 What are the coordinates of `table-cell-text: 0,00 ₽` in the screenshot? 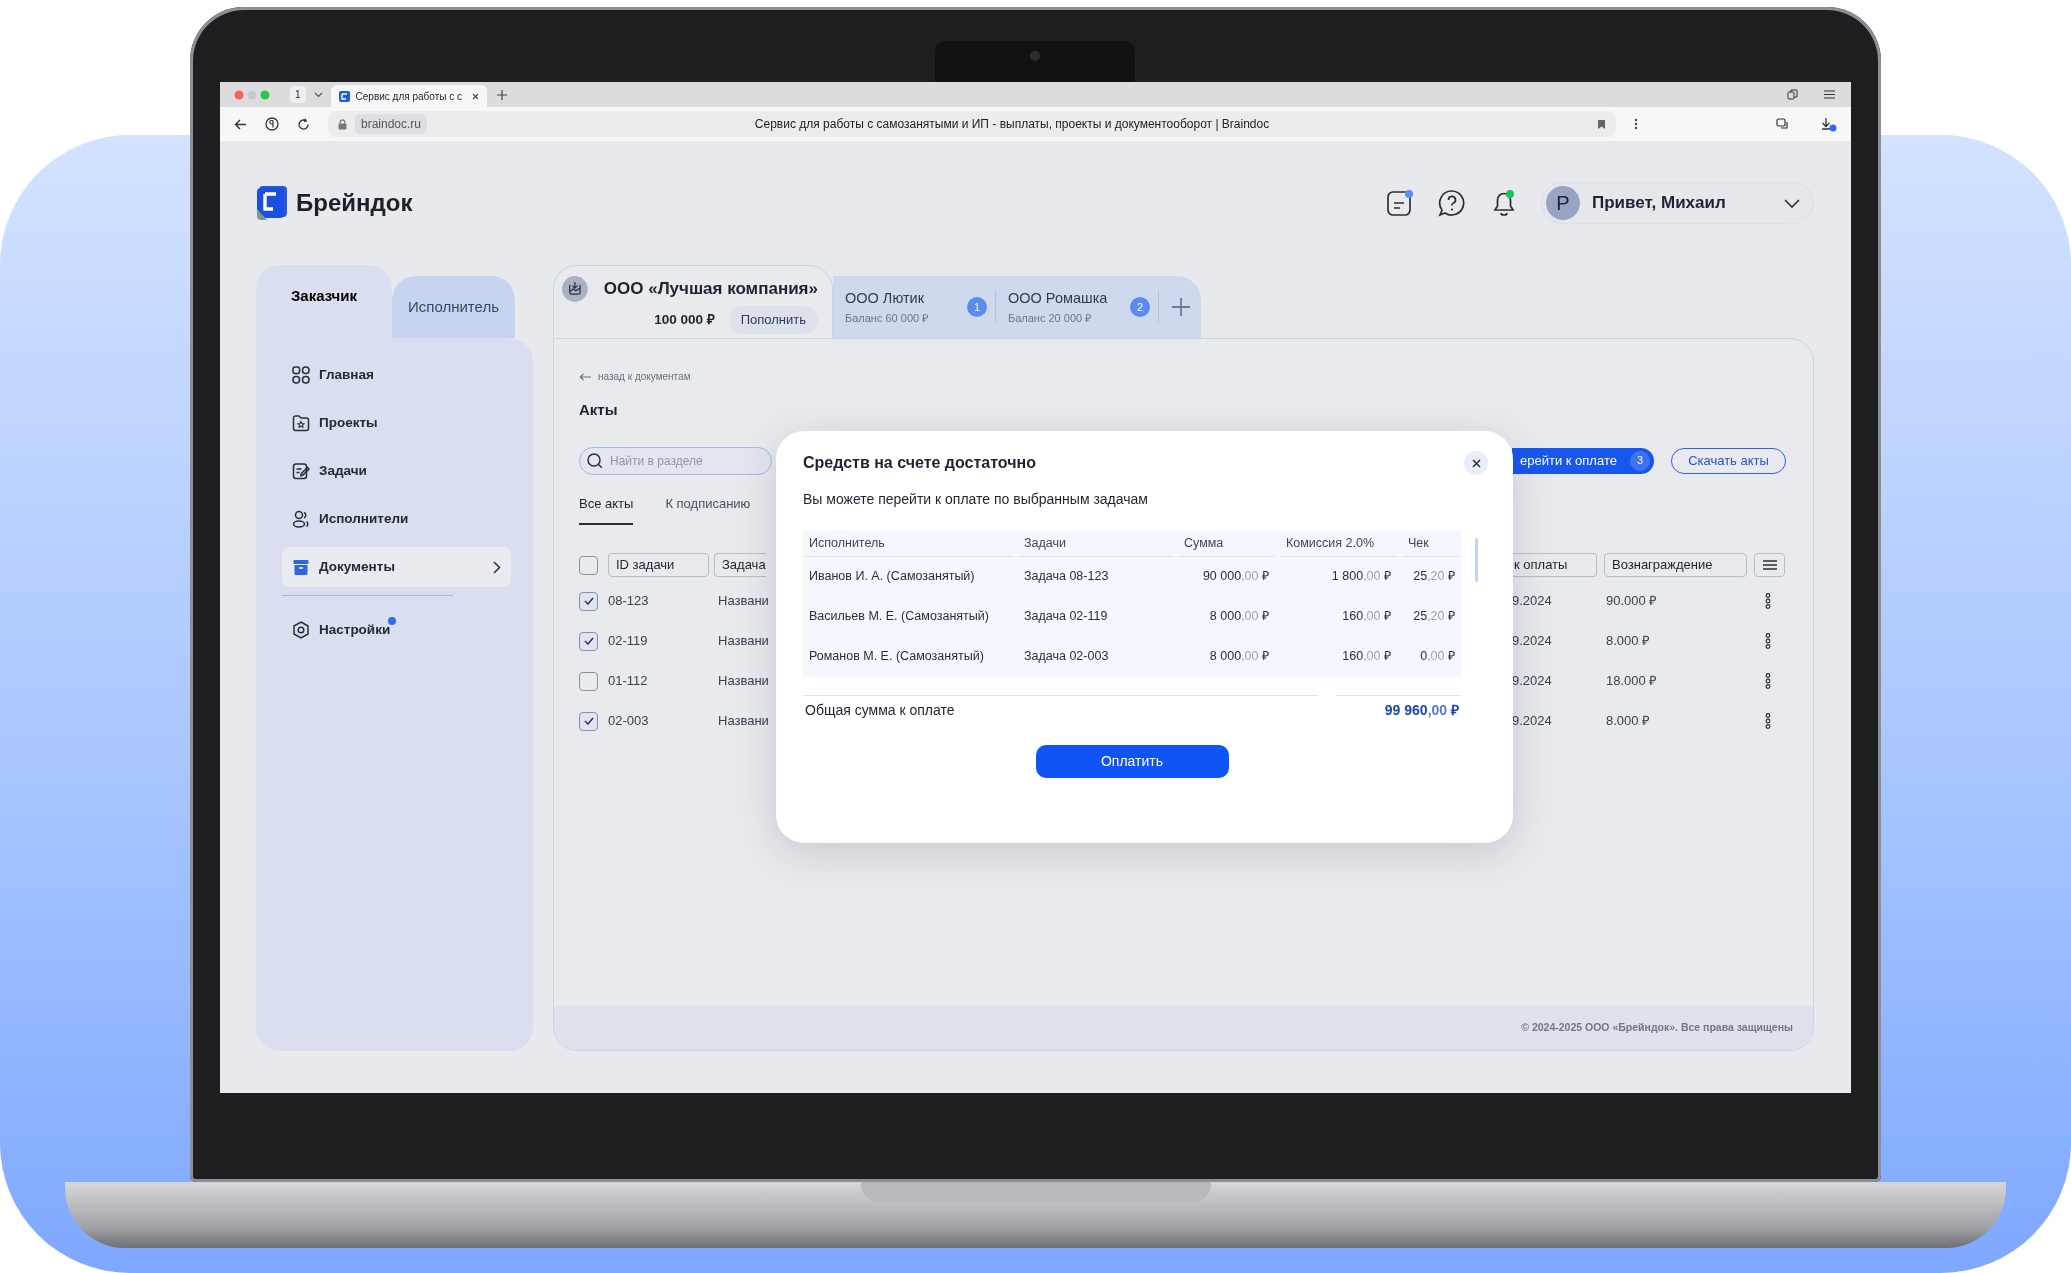 It's located at (1437, 657).